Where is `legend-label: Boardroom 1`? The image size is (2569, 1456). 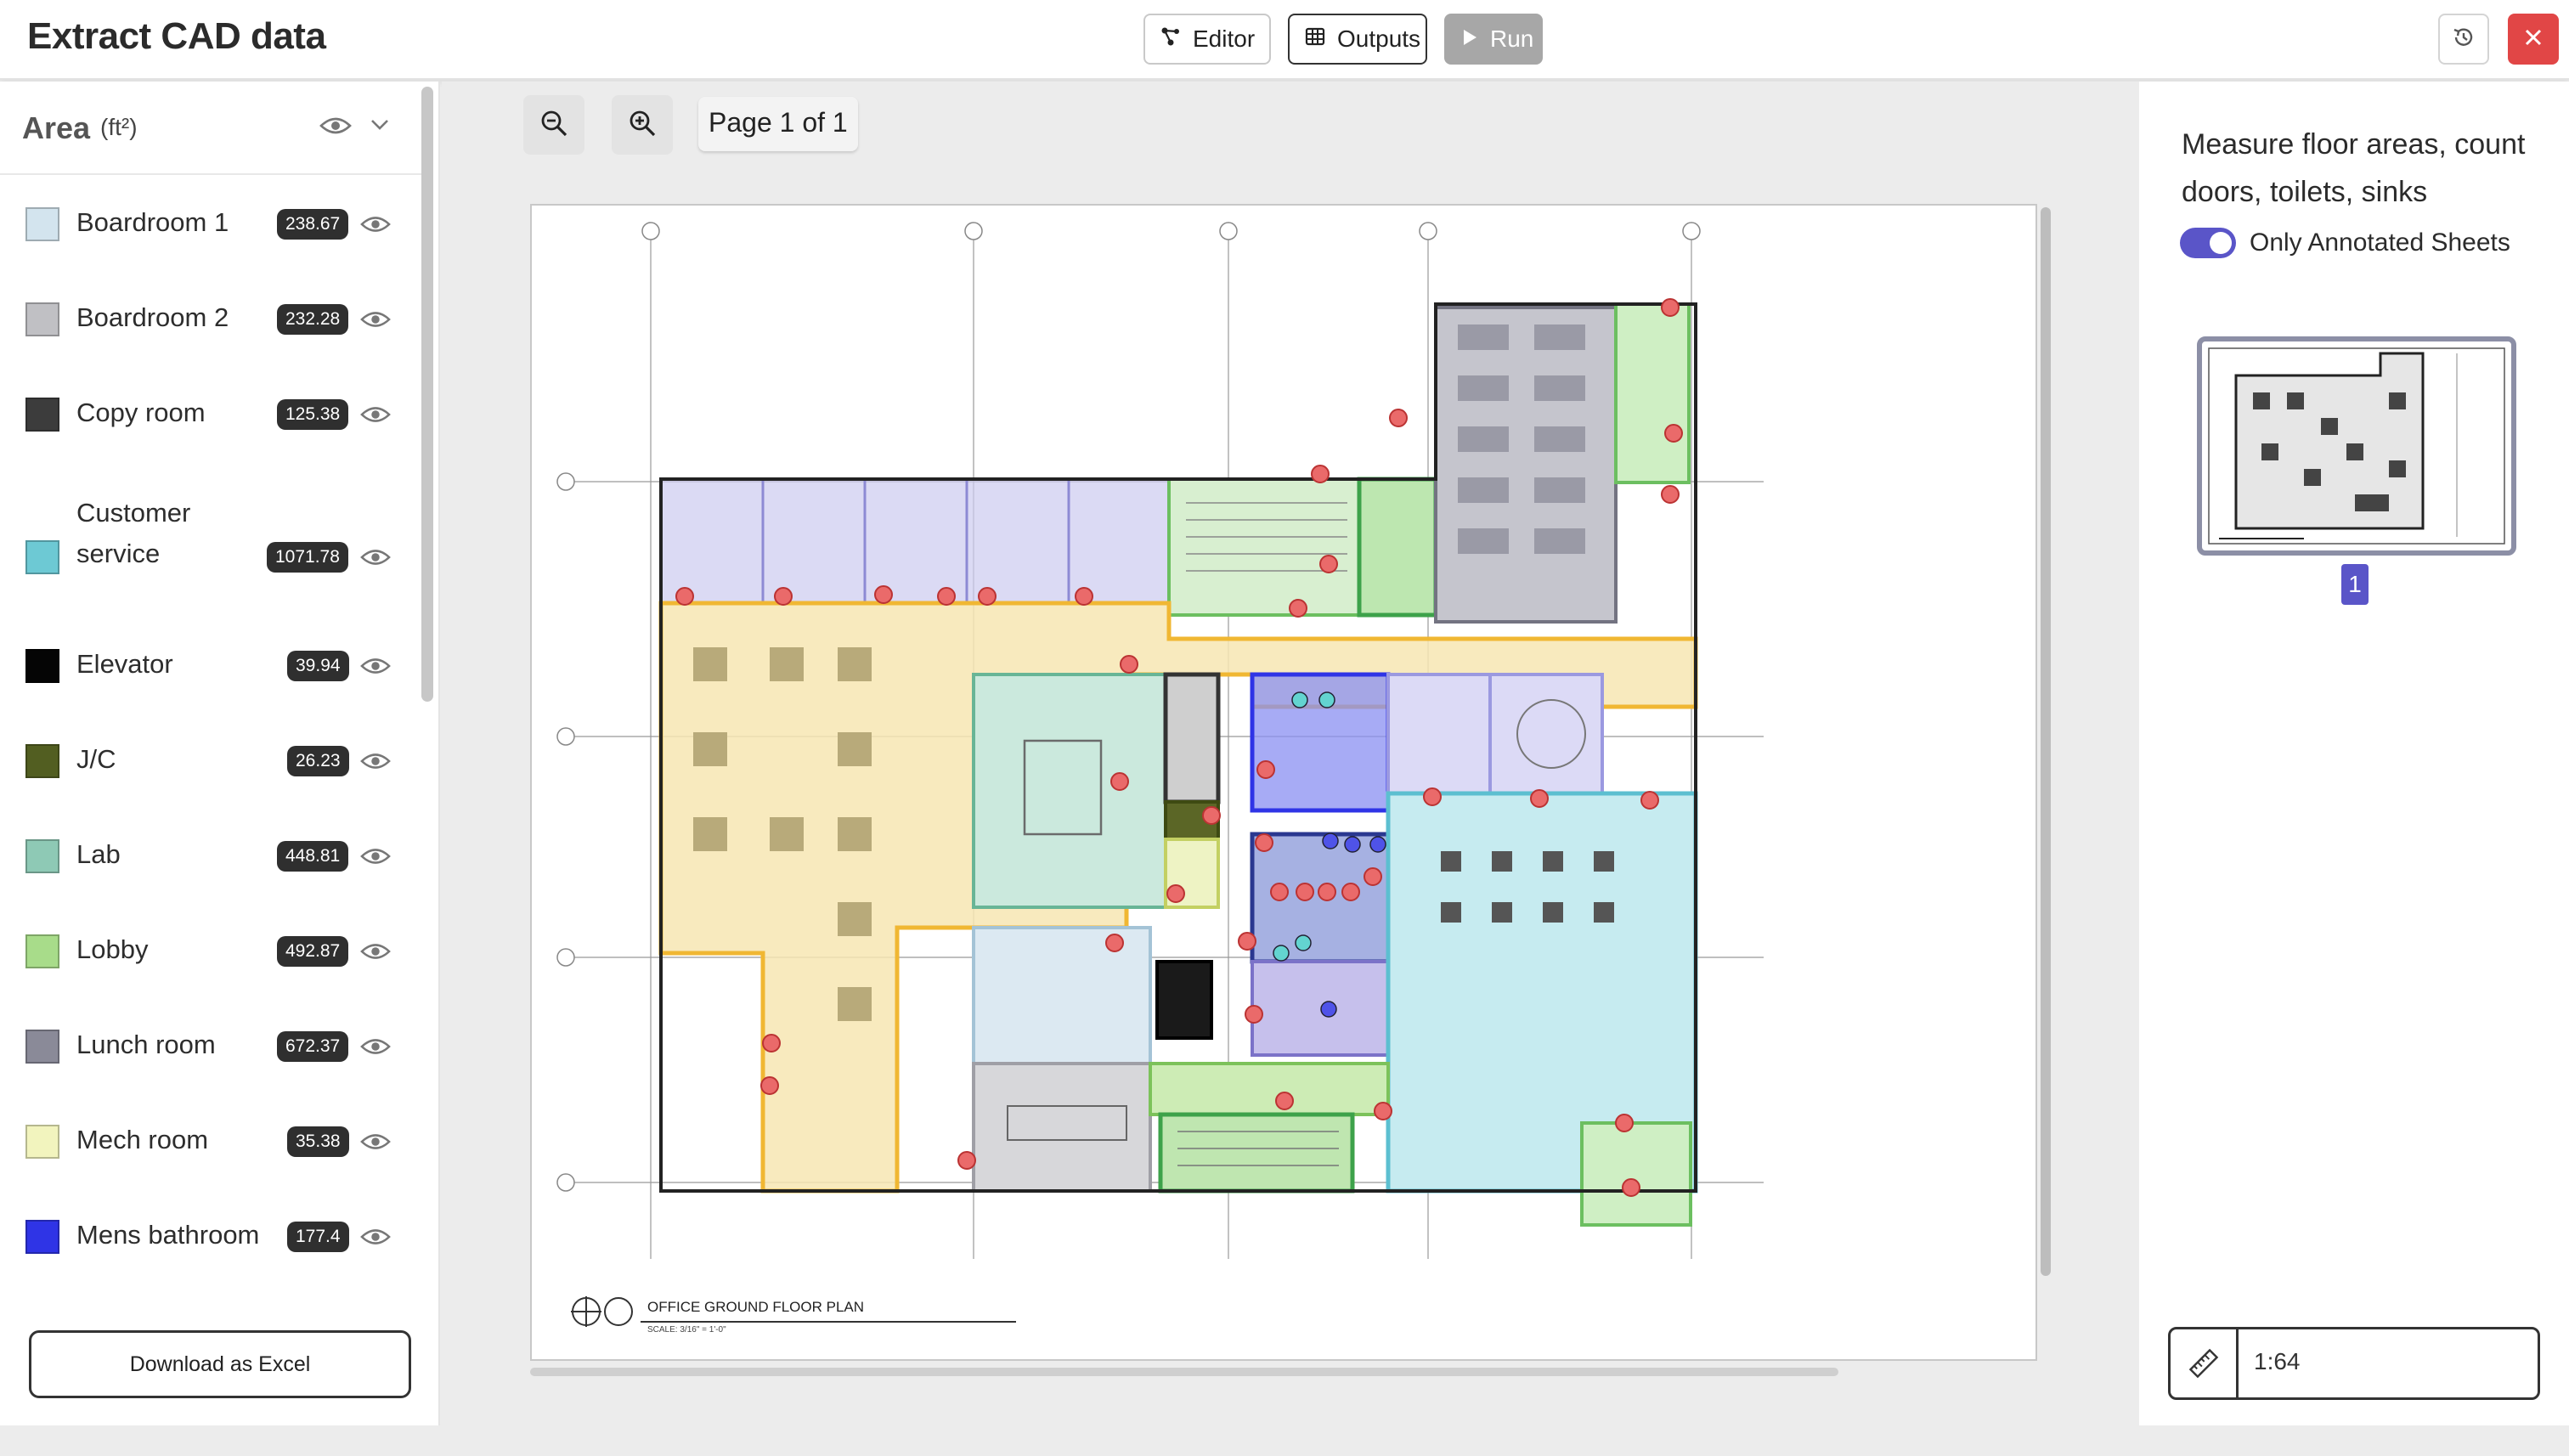
legend-label: Boardroom 1 is located at coordinates (153, 222).